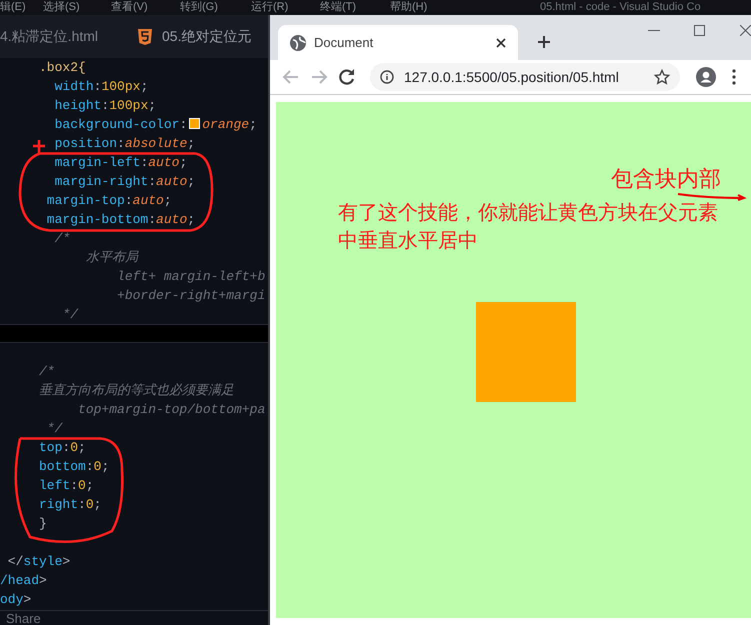 Image resolution: width=751 pixels, height=625 pixels. What do you see at coordinates (398, 42) in the screenshot?
I see `browser-tab: Document` at bounding box center [398, 42].